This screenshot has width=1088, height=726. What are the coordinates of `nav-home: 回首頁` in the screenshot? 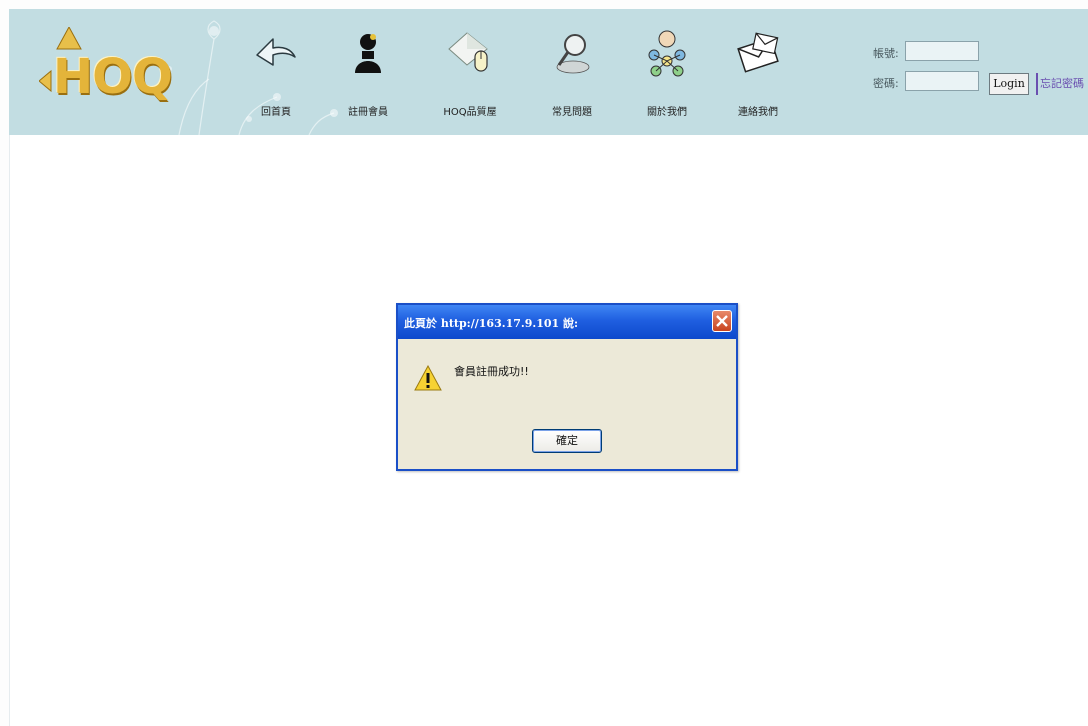 It's located at (276, 73).